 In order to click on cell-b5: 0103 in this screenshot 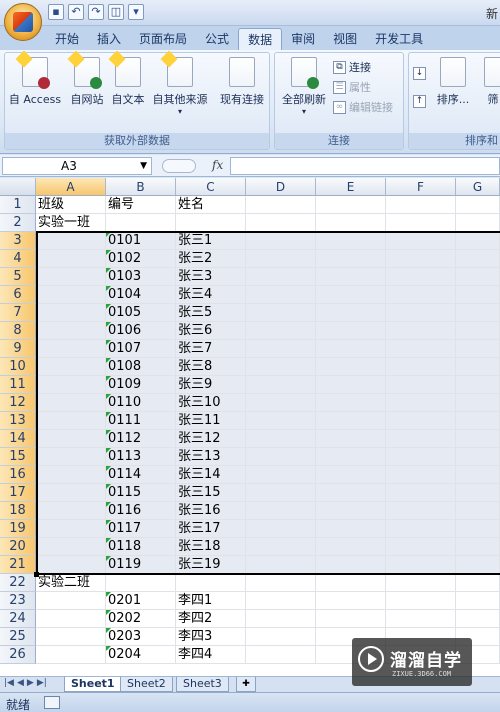, I will do `click(141, 277)`.